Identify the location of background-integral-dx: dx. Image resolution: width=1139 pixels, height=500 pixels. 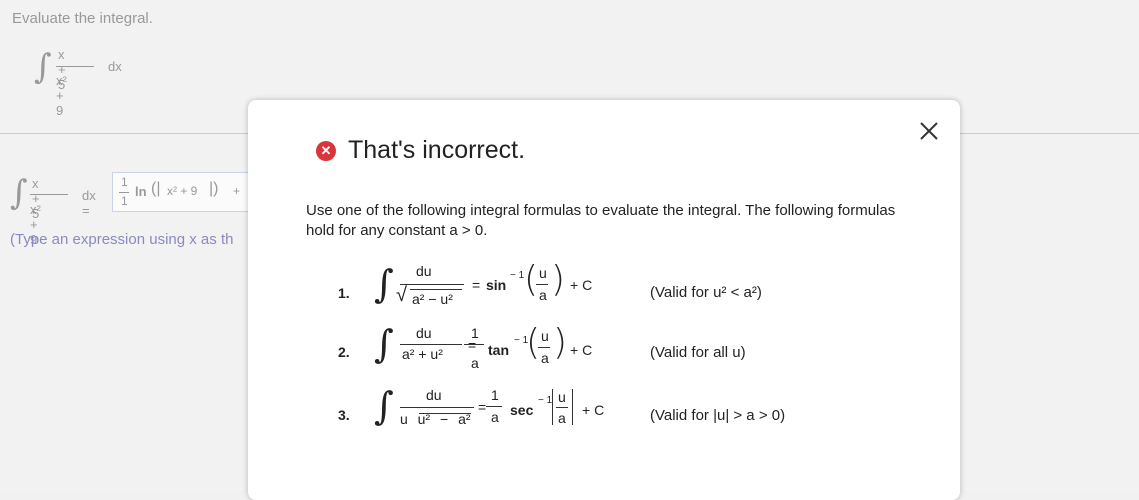
(115, 66).